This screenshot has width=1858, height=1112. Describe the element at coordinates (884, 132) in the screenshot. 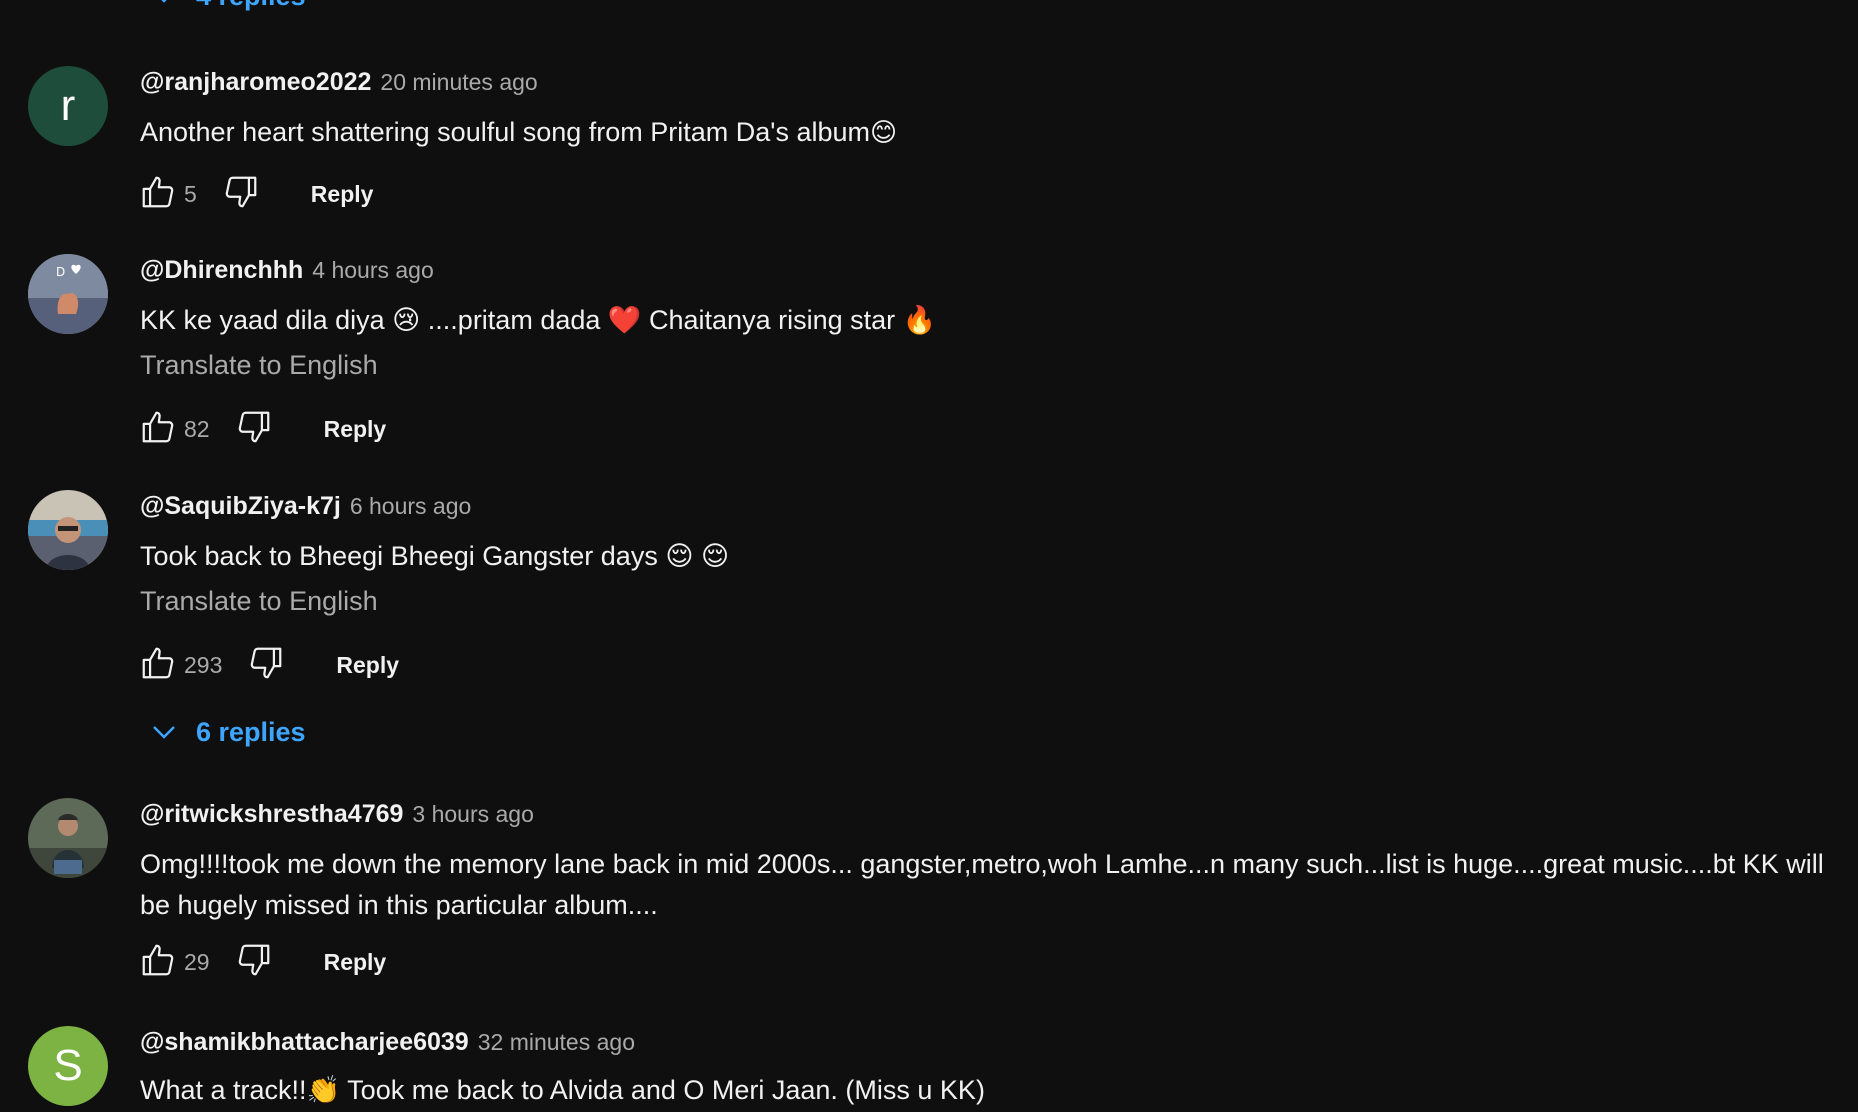

I see `smile-emoji: 😊` at that location.